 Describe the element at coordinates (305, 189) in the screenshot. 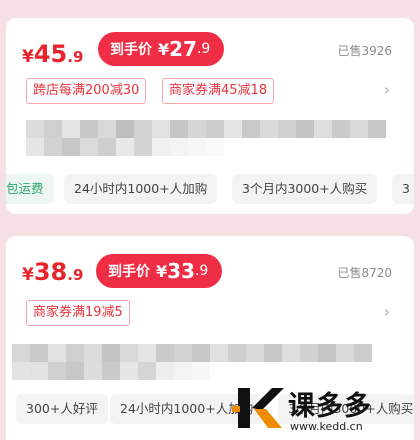

I see `tag-purchases: 3个月内3000+人购买` at that location.